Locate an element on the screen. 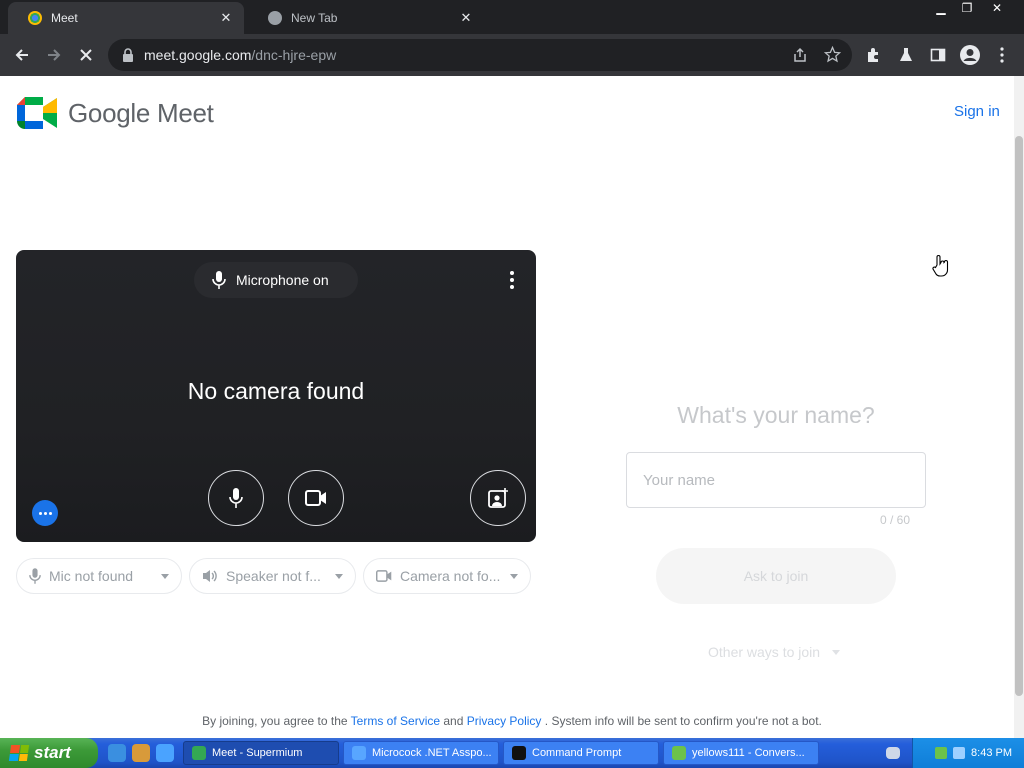 This screenshot has width=1024, height=768. mic-device-select: Mic not found is located at coordinates (99, 576).